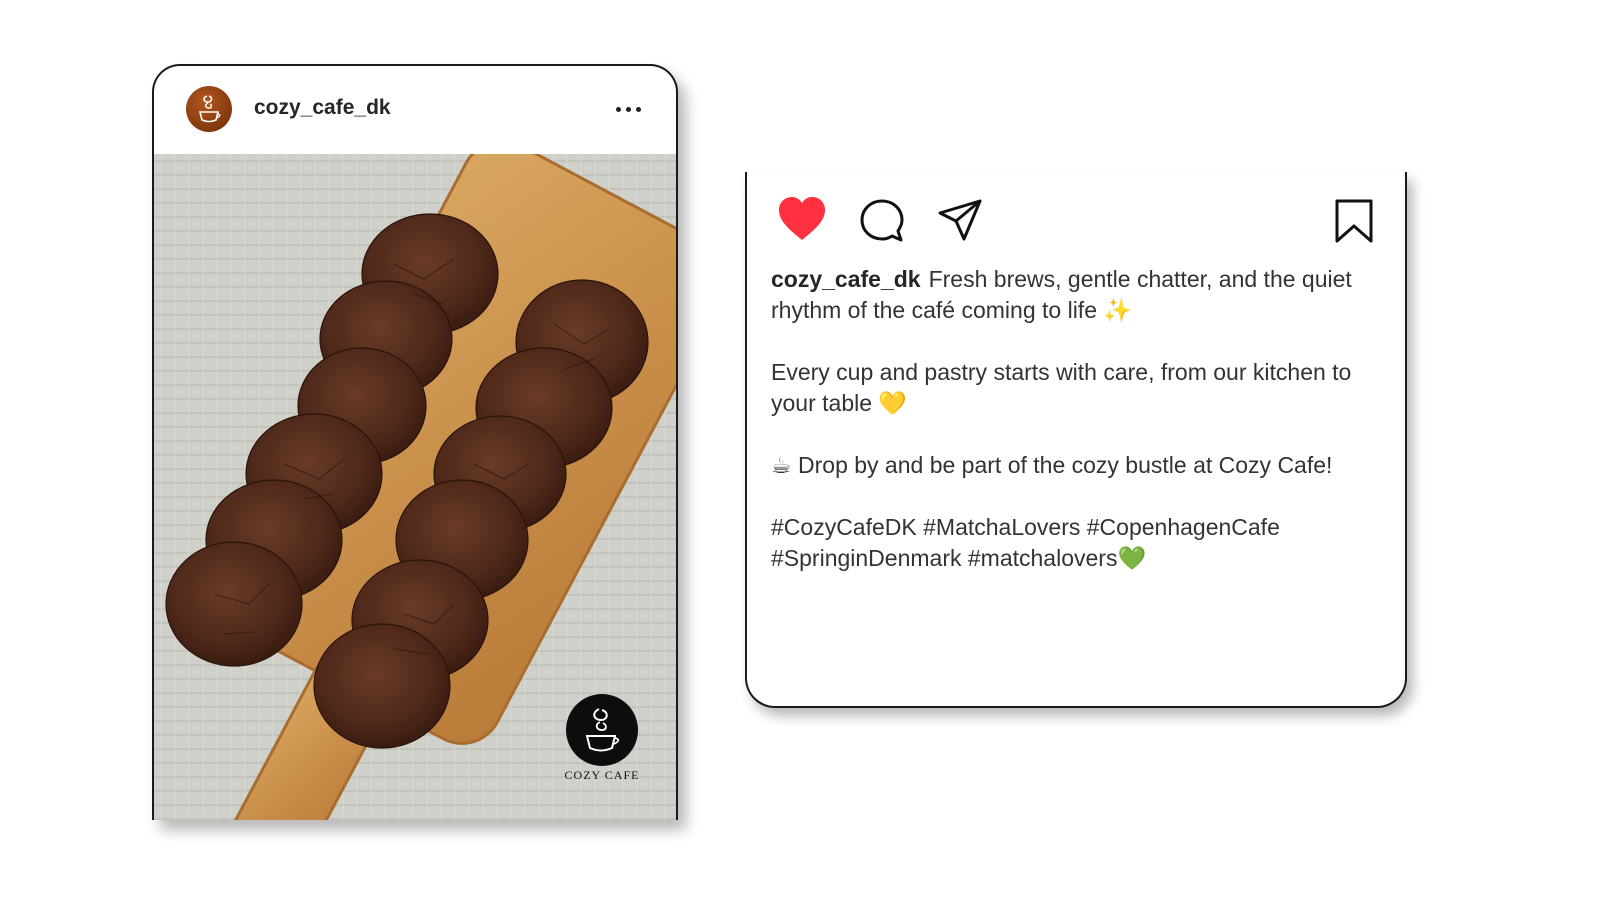  I want to click on post-header: cozy_cafe_dk, so click(415, 110).